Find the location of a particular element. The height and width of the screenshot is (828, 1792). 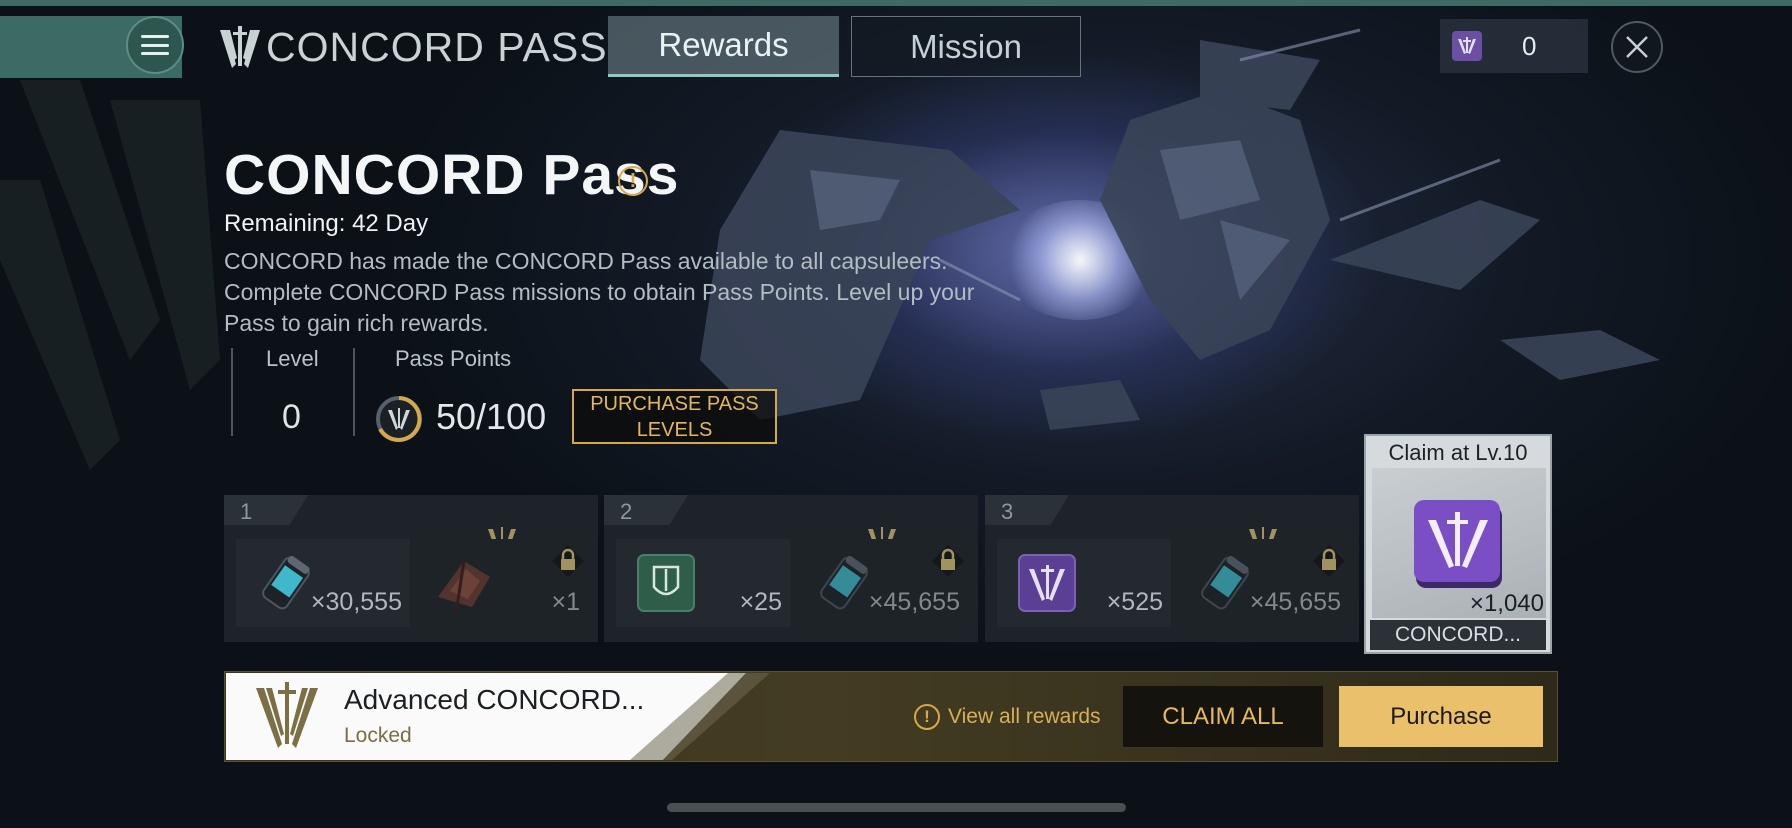

currency-value: 0 is located at coordinates (1529, 45).